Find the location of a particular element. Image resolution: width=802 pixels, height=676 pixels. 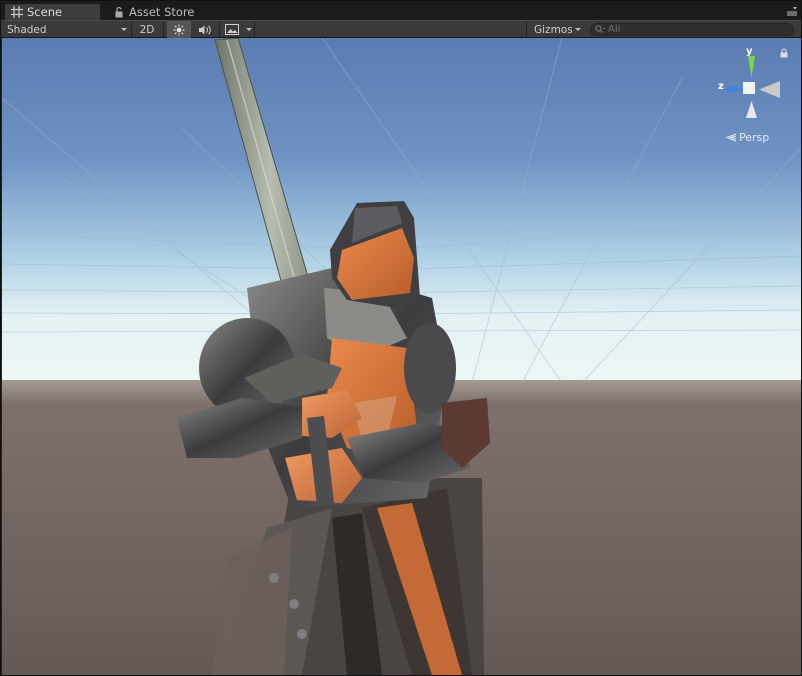

y-axis-label: y is located at coordinates (749, 51).